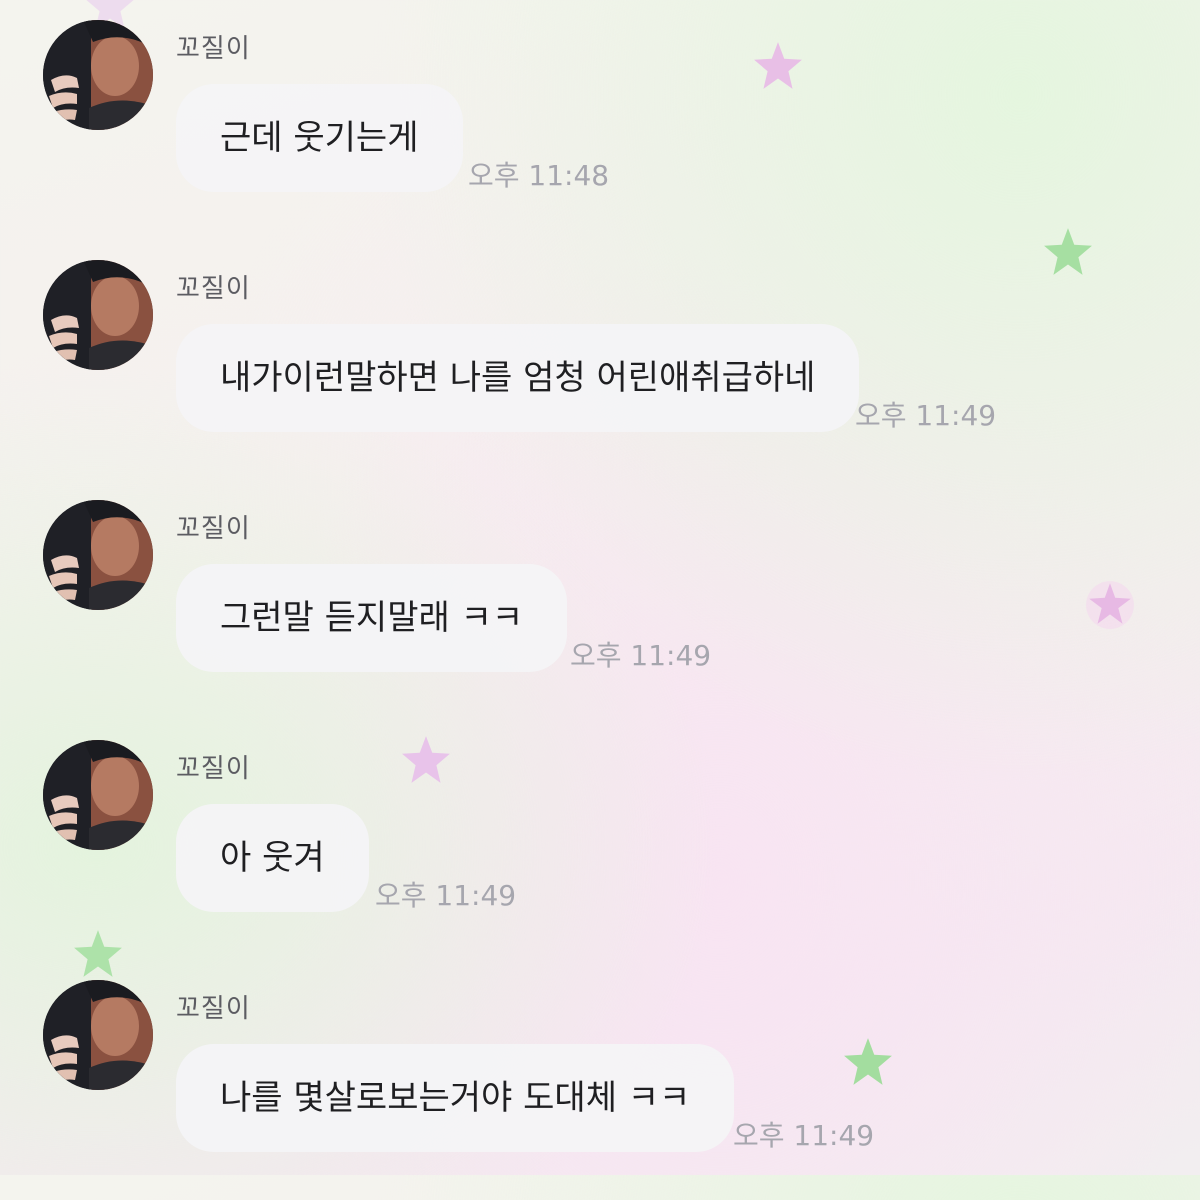 The image size is (1200, 1200). I want to click on message-bubble: 그런말 듣지말래 ㅋㅋ, so click(372, 618).